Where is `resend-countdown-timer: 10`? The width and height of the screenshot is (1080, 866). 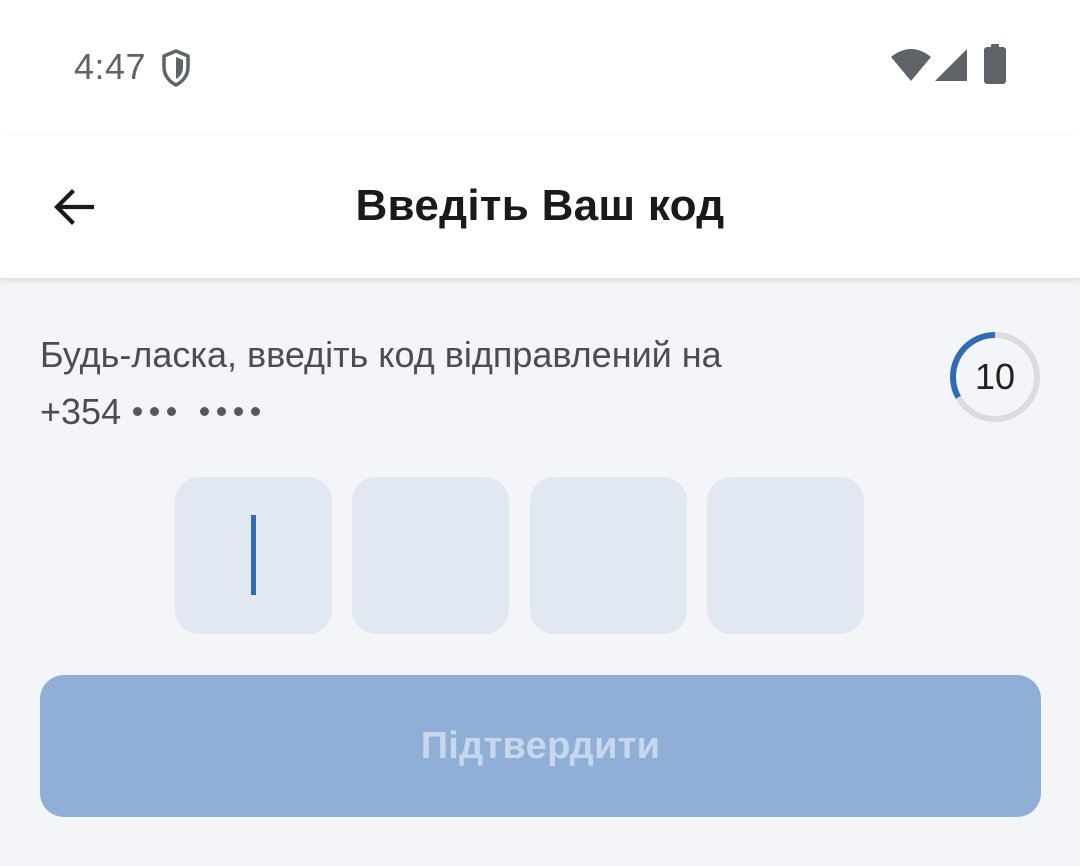
resend-countdown-timer: 10 is located at coordinates (995, 377).